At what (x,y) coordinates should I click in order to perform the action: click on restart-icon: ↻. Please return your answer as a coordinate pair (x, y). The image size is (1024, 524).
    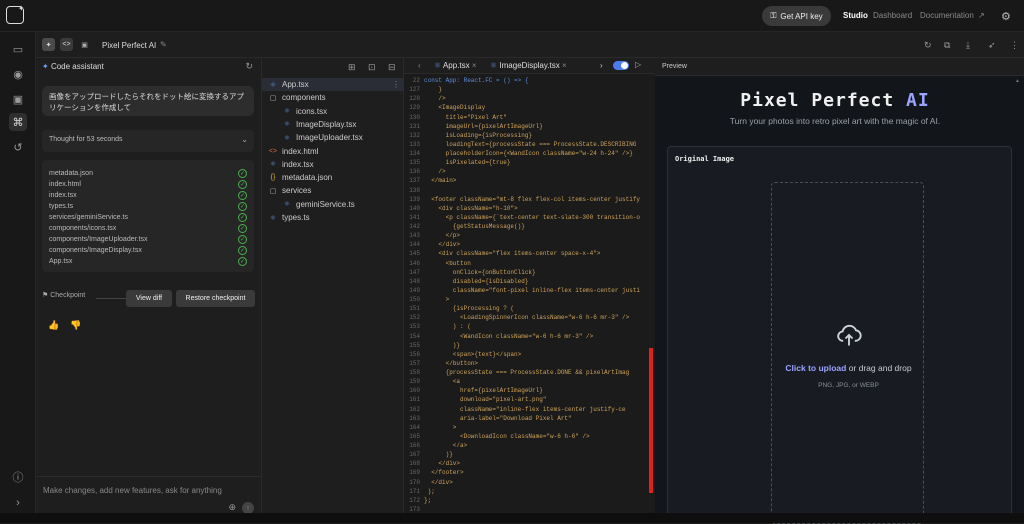
    Looking at the image, I should click on (928, 45).